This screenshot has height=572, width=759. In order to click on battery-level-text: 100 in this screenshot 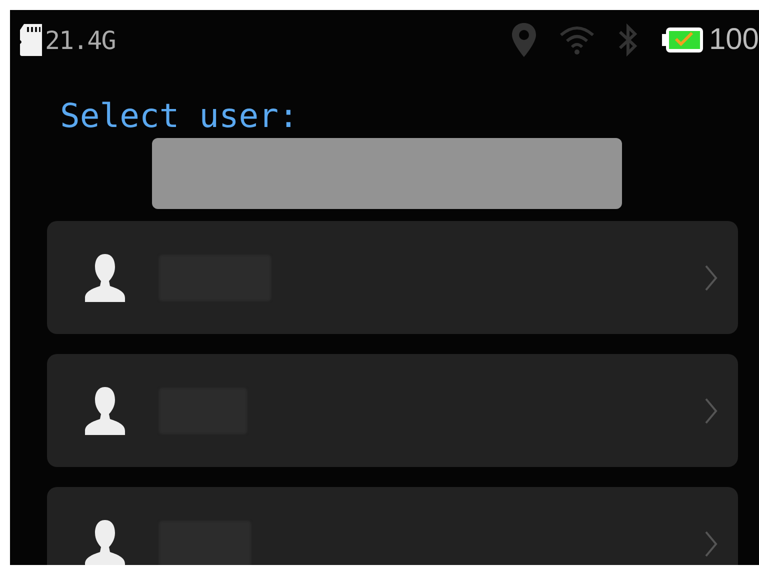, I will do `click(733, 40)`.